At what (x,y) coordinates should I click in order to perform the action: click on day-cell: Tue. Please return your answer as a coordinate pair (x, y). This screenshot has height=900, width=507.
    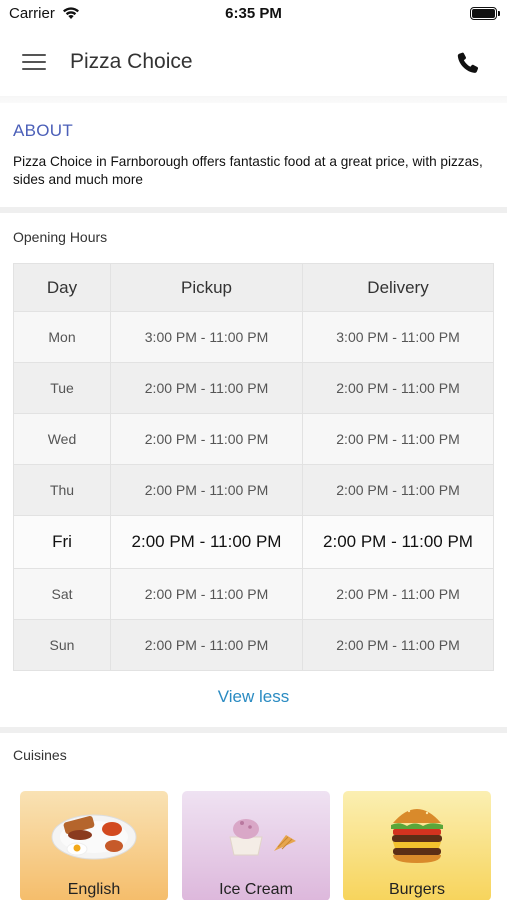
    Looking at the image, I should click on (62, 388).